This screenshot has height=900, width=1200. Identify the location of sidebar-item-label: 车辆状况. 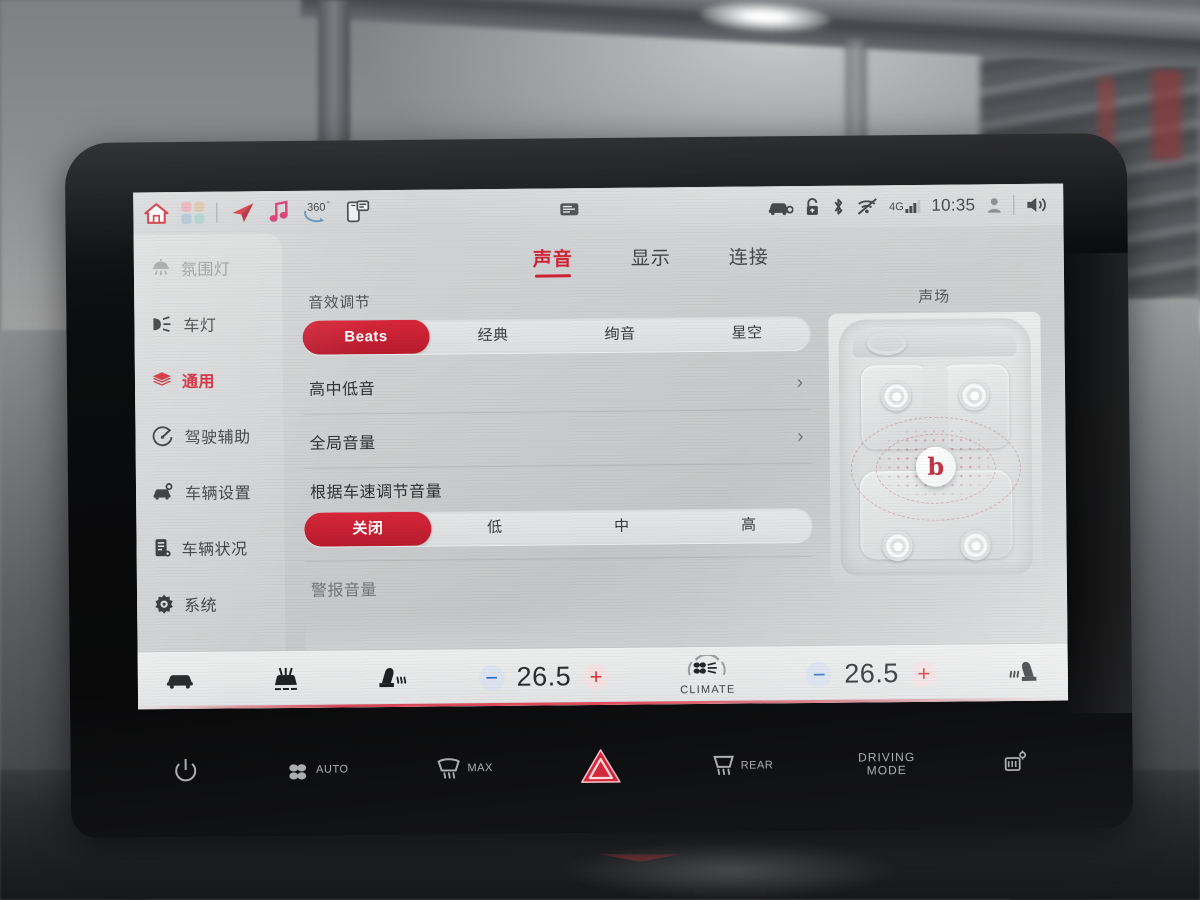
(214, 550).